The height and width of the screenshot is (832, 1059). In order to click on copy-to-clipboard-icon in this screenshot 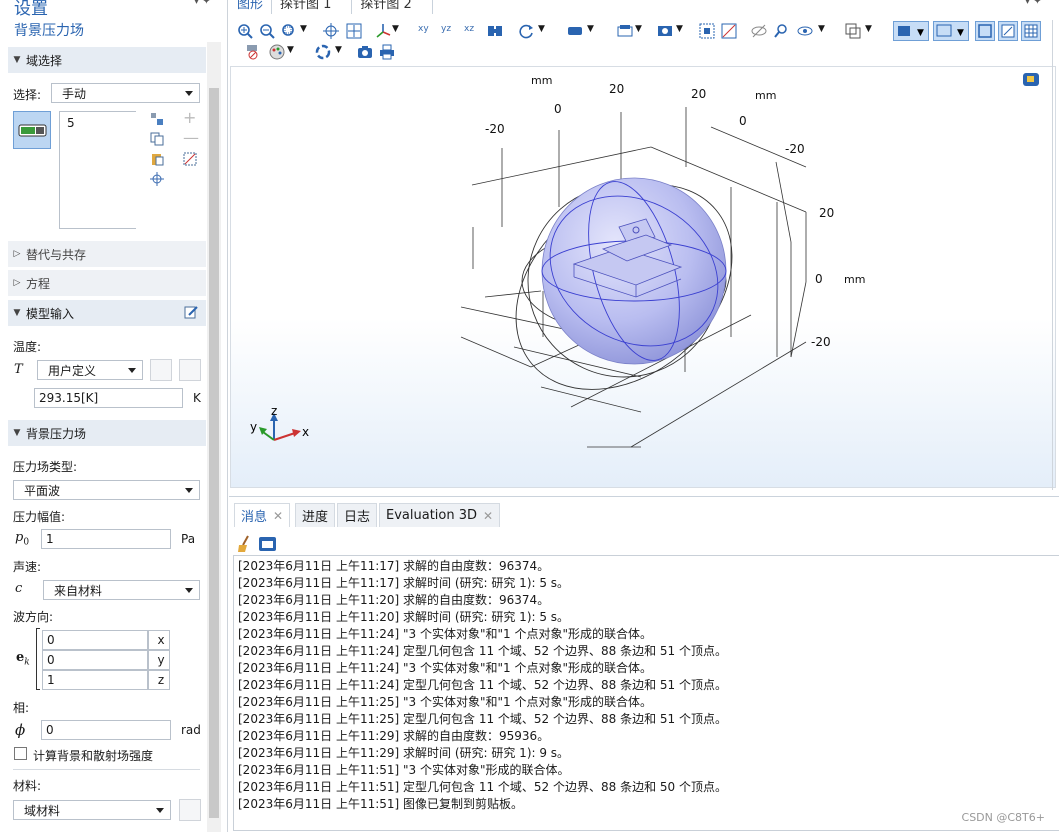, I will do `click(268, 544)`.